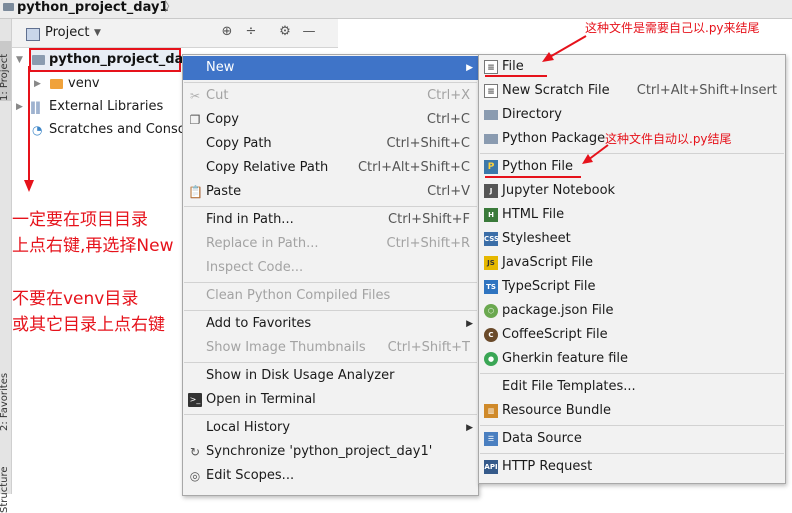  I want to click on menu-item-copy: ❐ Copy Ctrl+C, so click(330, 120).